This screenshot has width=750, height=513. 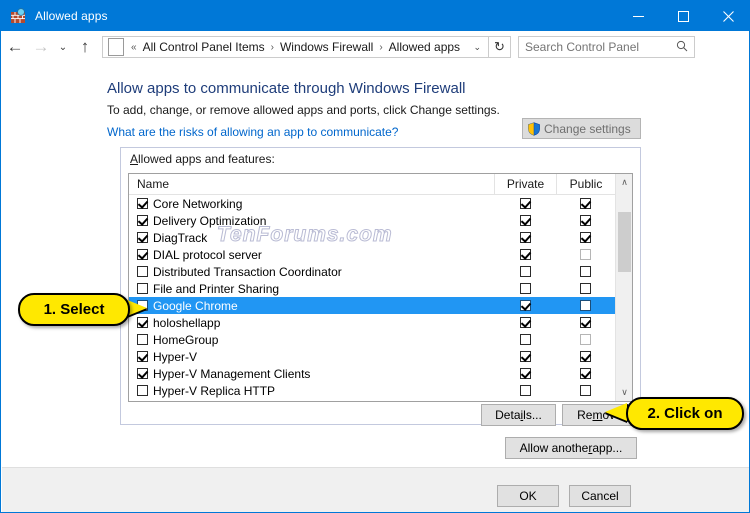 What do you see at coordinates (682, 47) in the screenshot?
I see `search-icon` at bounding box center [682, 47].